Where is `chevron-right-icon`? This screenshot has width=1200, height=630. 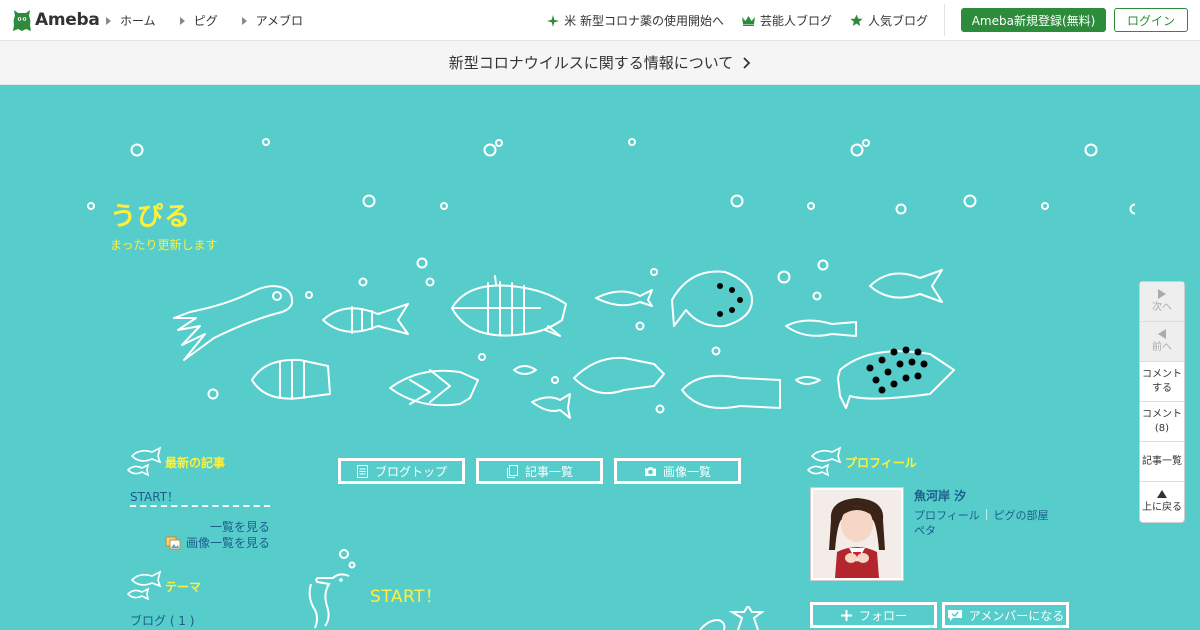
chevron-right-icon is located at coordinates (747, 62).